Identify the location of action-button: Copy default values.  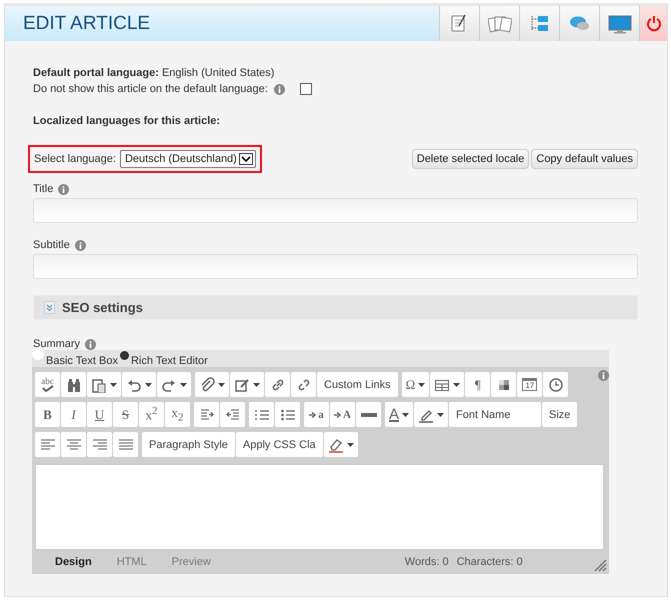
(584, 159).